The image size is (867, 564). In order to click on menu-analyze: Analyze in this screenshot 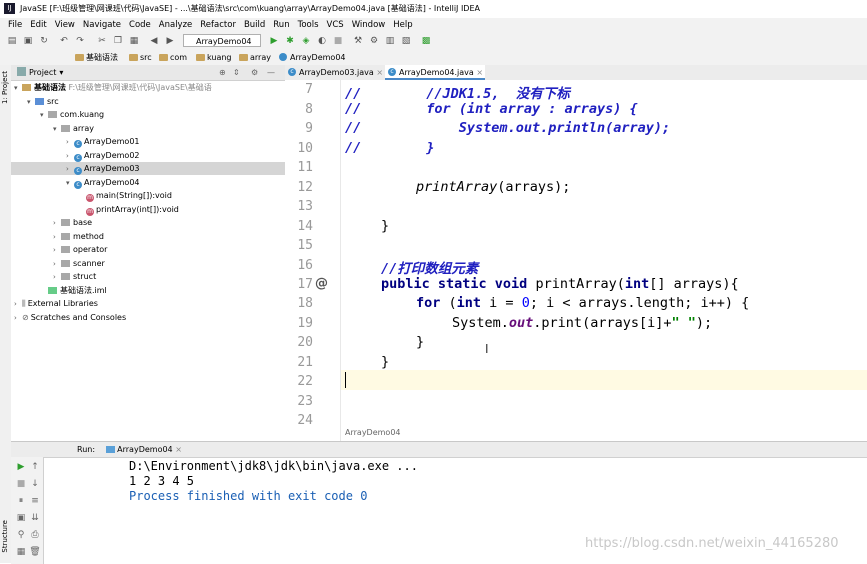, I will do `click(176, 25)`.